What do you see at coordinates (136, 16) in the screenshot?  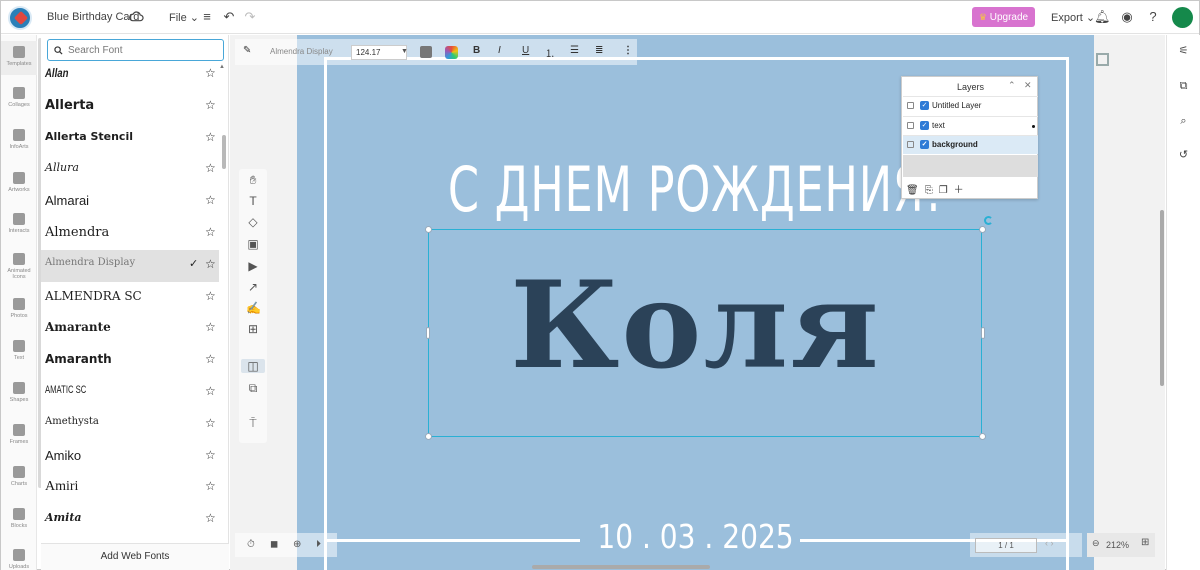 I see `cloud-sync-icon` at bounding box center [136, 16].